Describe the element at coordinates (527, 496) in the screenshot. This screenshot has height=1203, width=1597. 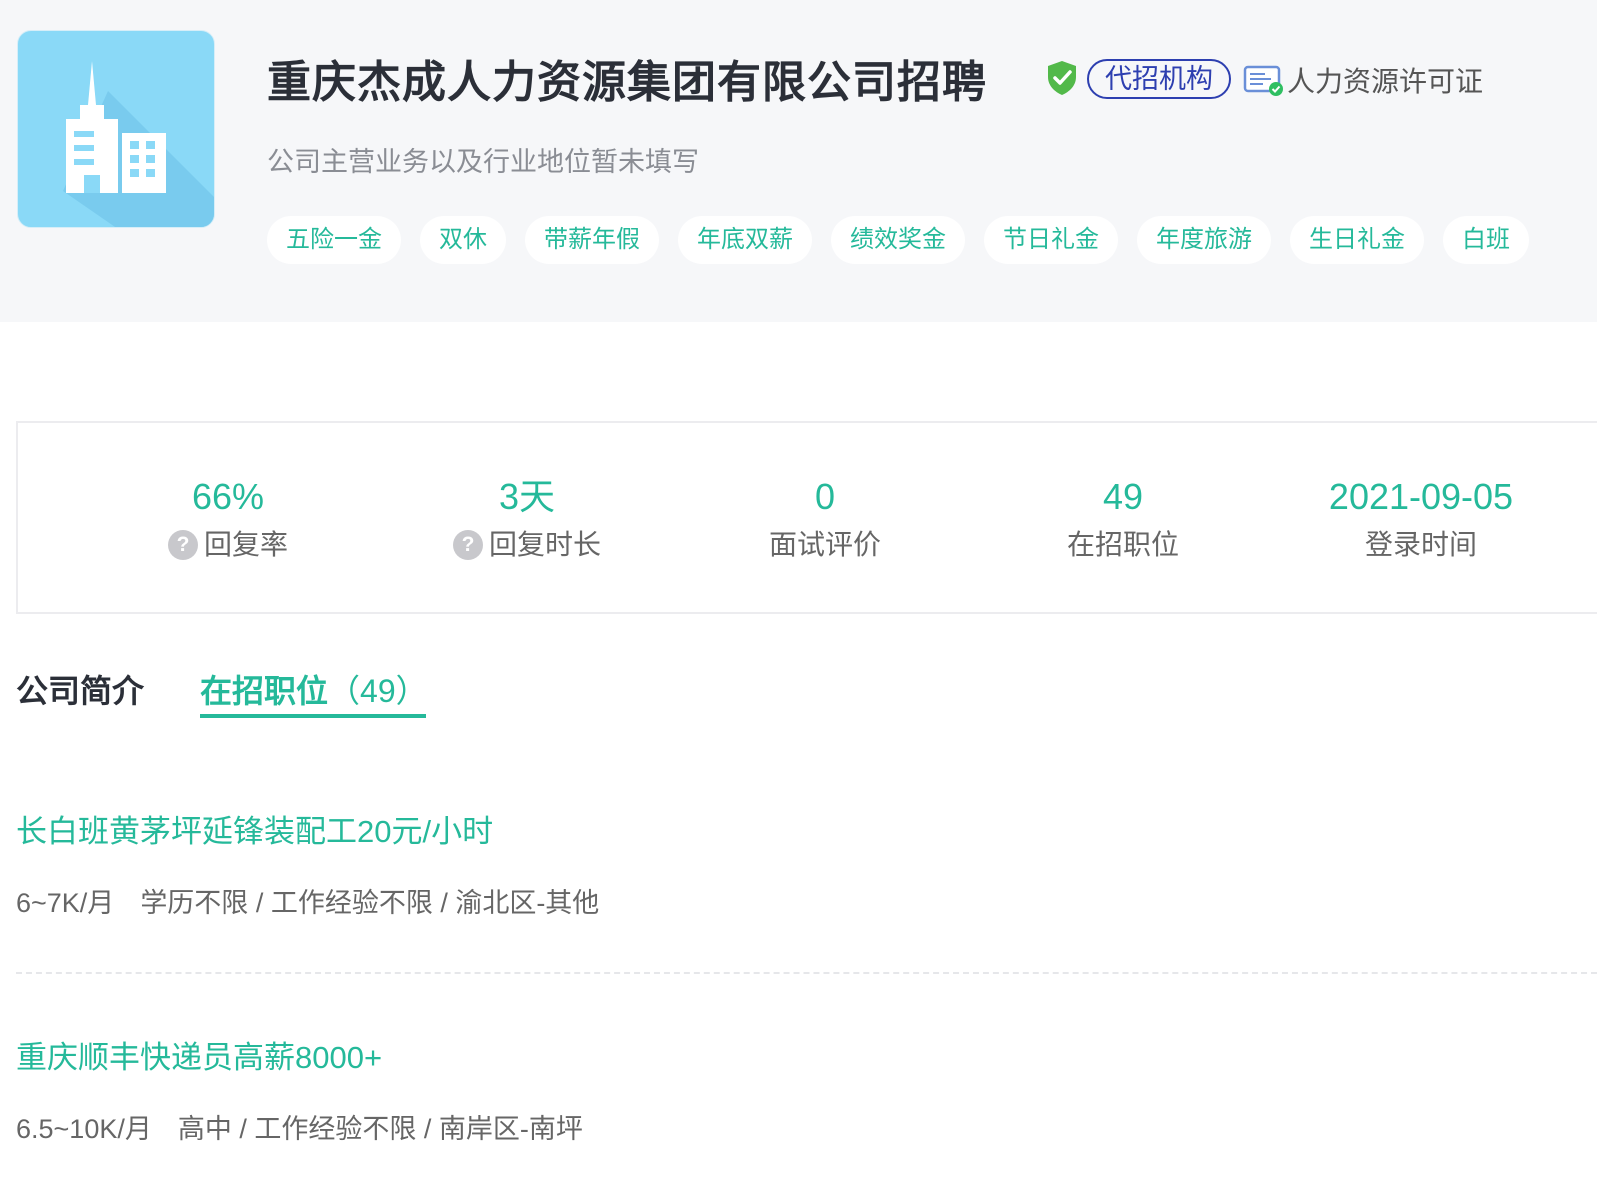
I see `stat-value: 3天` at that location.